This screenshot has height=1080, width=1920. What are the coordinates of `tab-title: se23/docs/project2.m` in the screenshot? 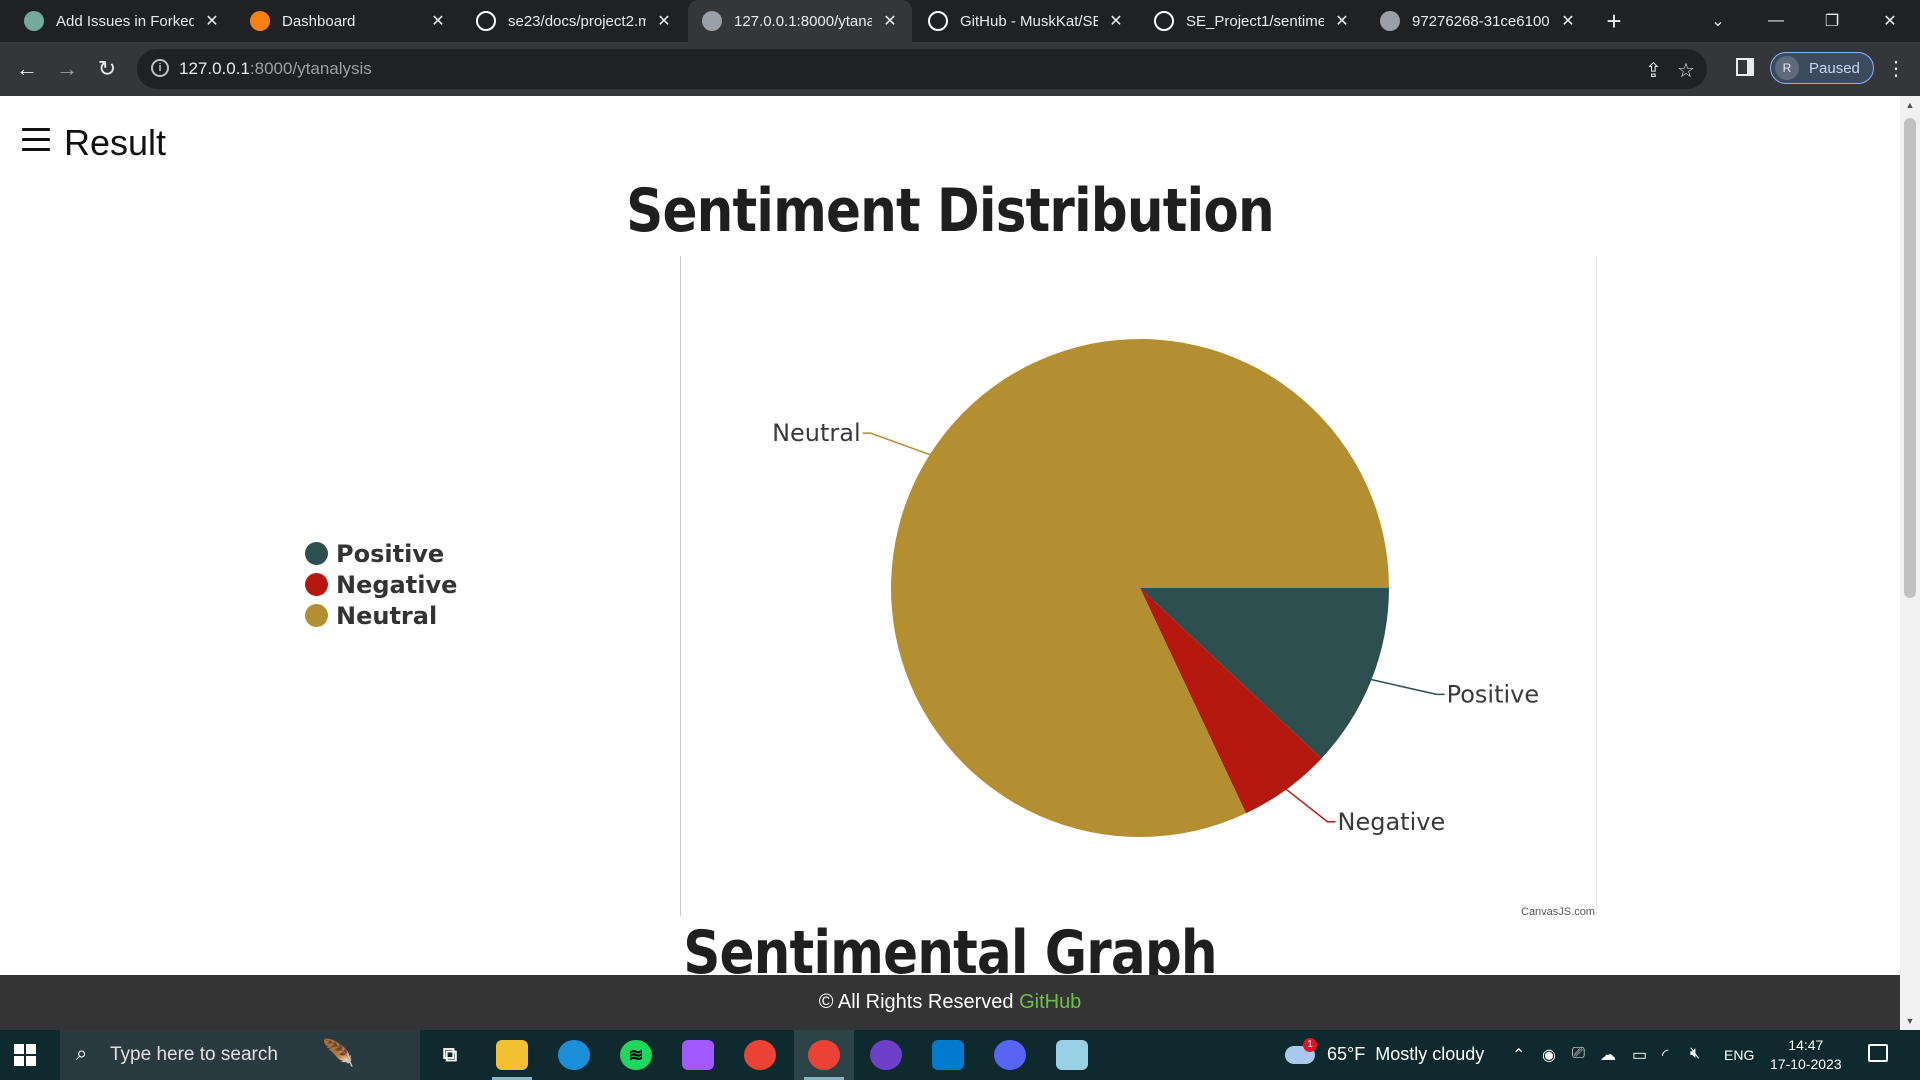 It's located at (577, 21).